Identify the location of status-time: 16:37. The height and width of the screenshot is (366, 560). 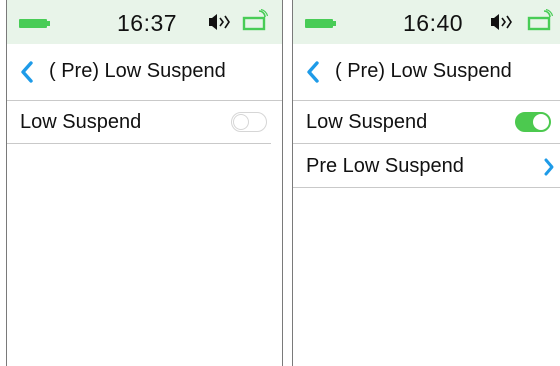
(147, 23).